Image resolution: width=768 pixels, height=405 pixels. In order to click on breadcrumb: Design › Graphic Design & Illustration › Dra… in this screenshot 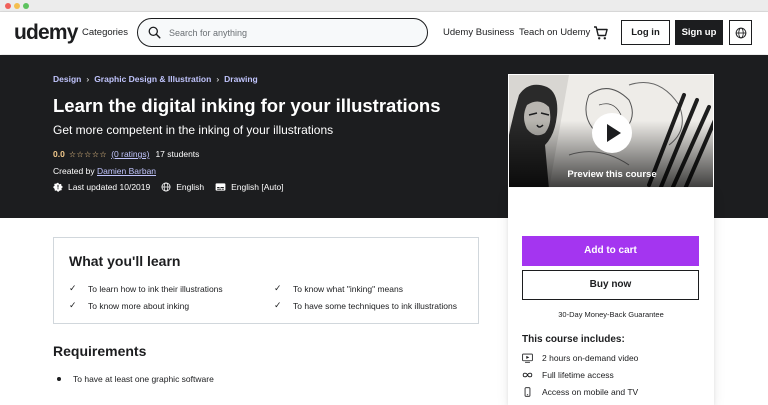, I will do `click(155, 79)`.